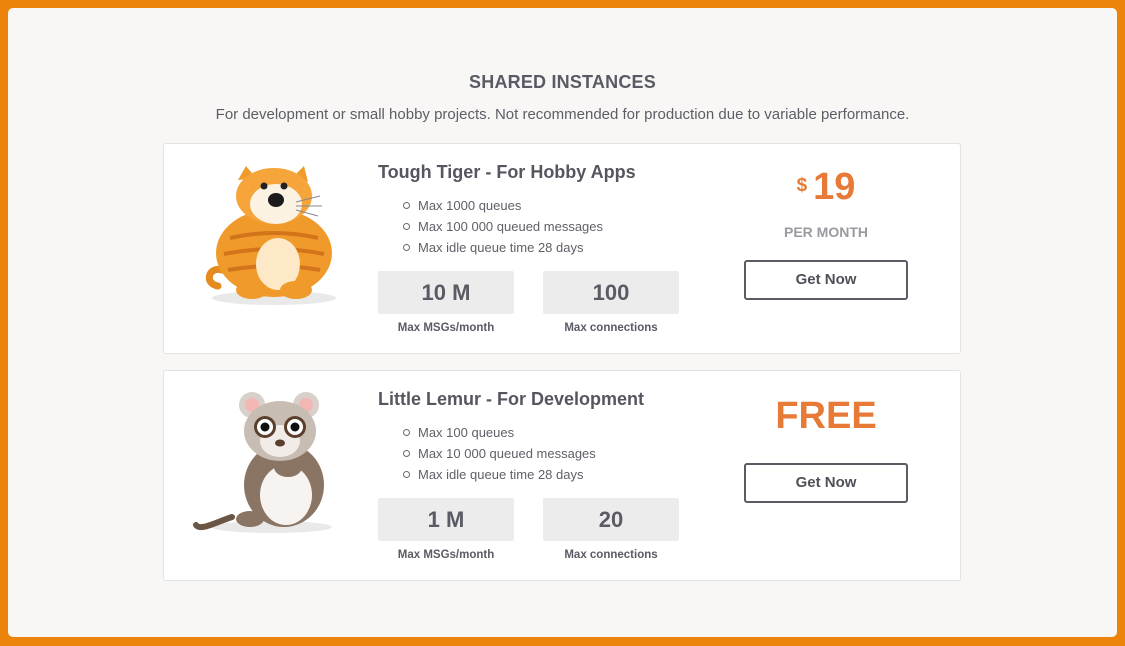 This screenshot has width=1125, height=646. Describe the element at coordinates (446, 519) in the screenshot. I see `stat-value: 1 M` at that location.